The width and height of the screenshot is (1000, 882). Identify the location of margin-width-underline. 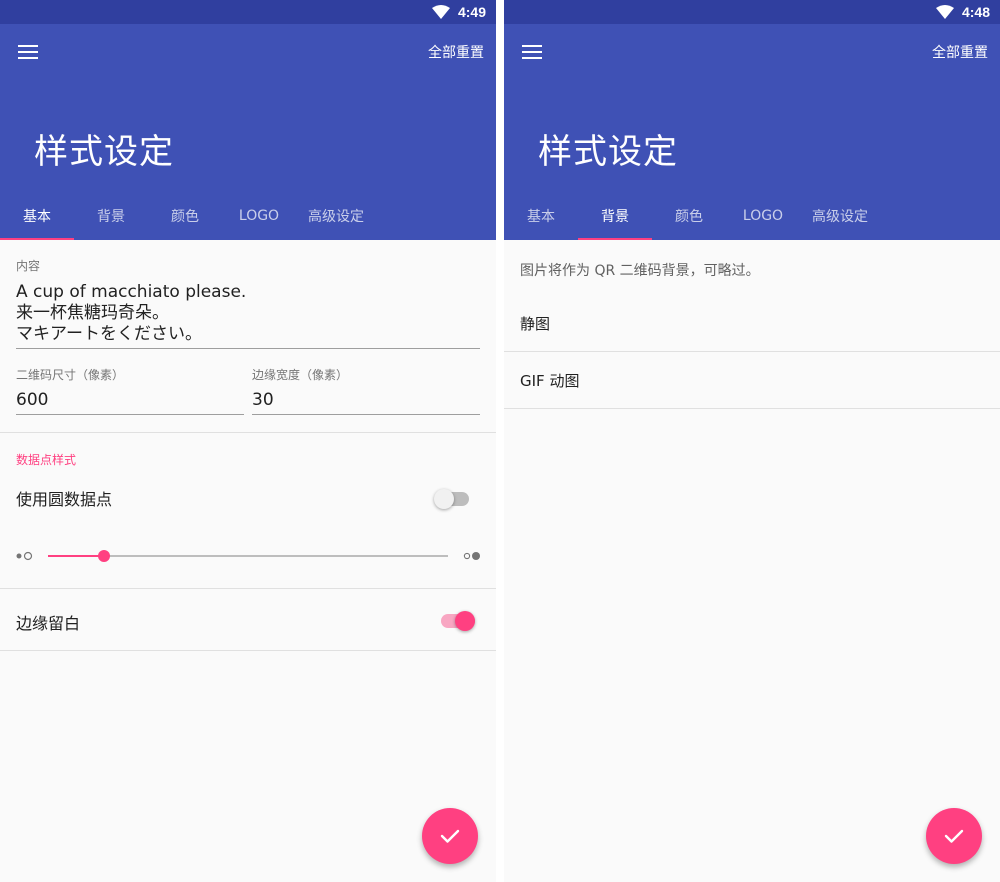
(366, 414).